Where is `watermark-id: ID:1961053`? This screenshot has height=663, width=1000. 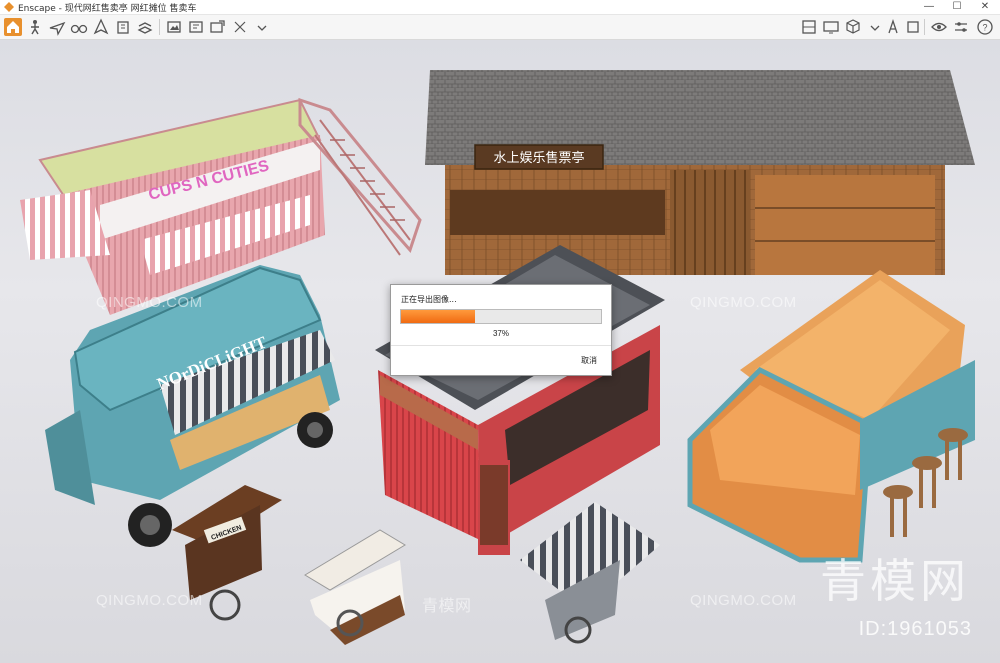 watermark-id: ID:1961053 is located at coordinates (915, 629).